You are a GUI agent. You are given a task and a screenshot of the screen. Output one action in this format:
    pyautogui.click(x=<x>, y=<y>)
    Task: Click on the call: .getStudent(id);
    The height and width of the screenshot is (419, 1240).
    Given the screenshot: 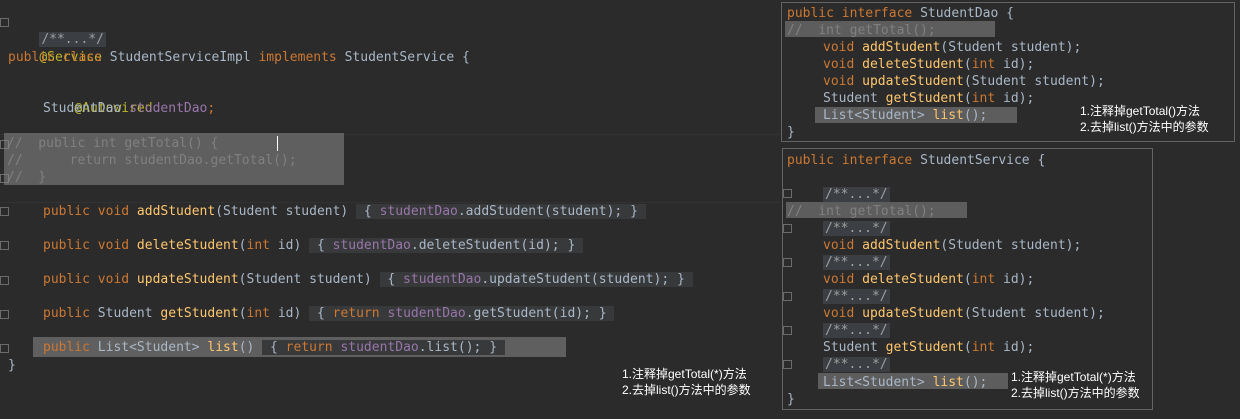 What is the action you would take?
    pyautogui.click(x=528, y=313)
    